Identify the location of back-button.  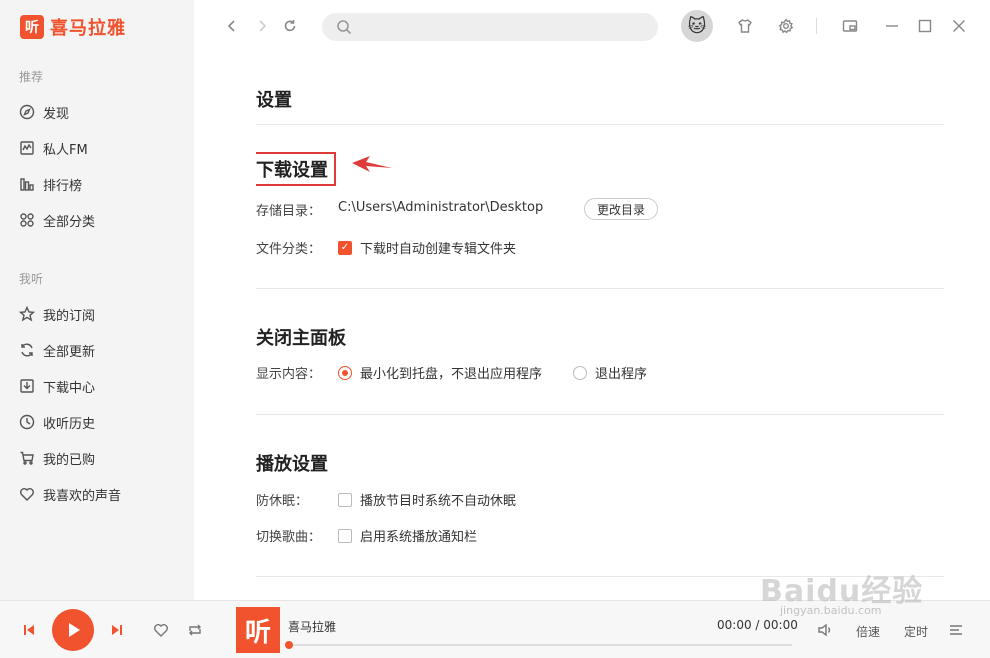
(232, 26).